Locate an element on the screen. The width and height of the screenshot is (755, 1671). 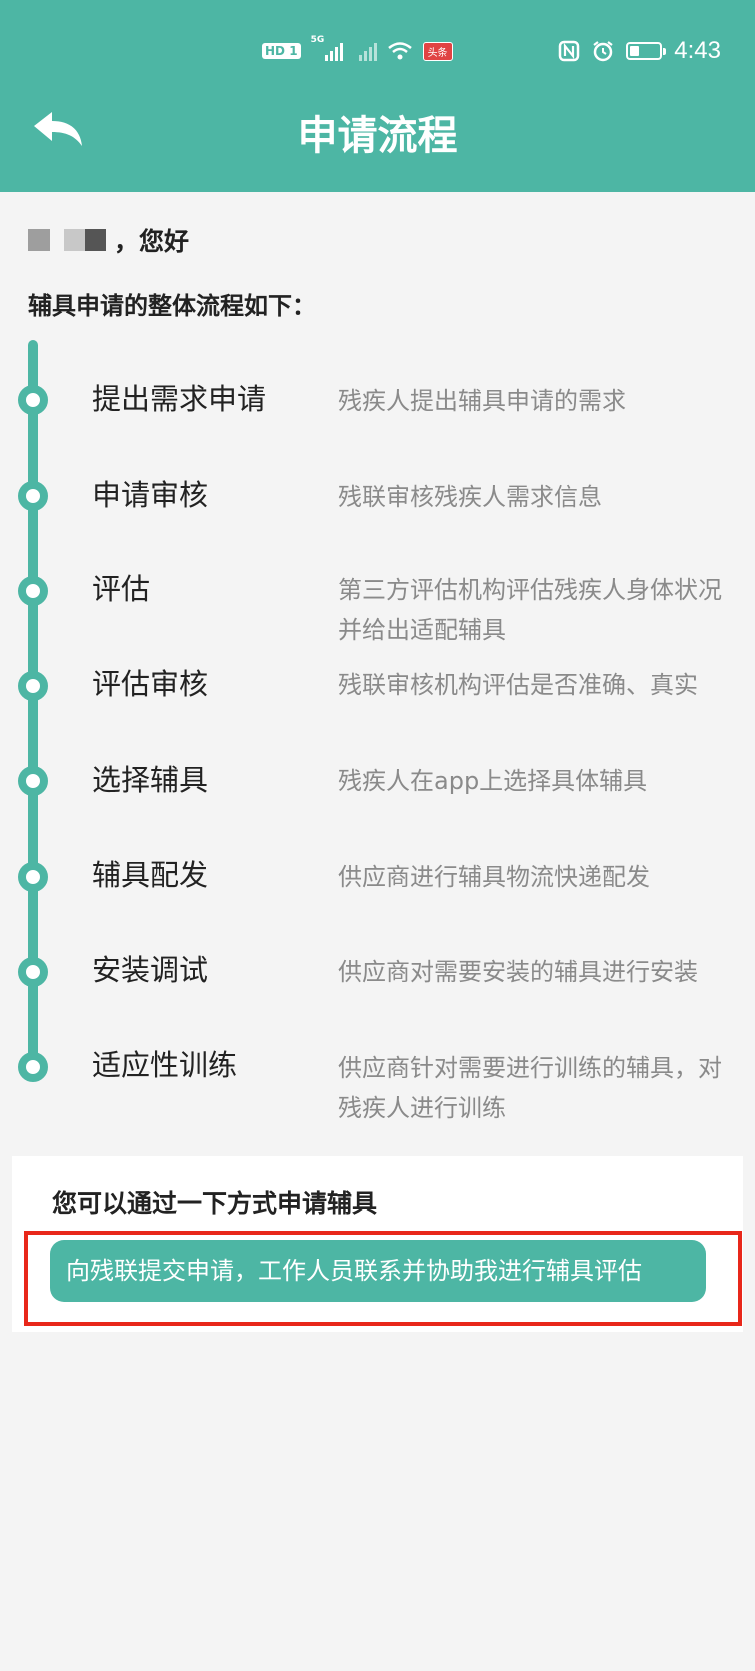
news-app-badge-icon: 头条 is located at coordinates (437, 51).